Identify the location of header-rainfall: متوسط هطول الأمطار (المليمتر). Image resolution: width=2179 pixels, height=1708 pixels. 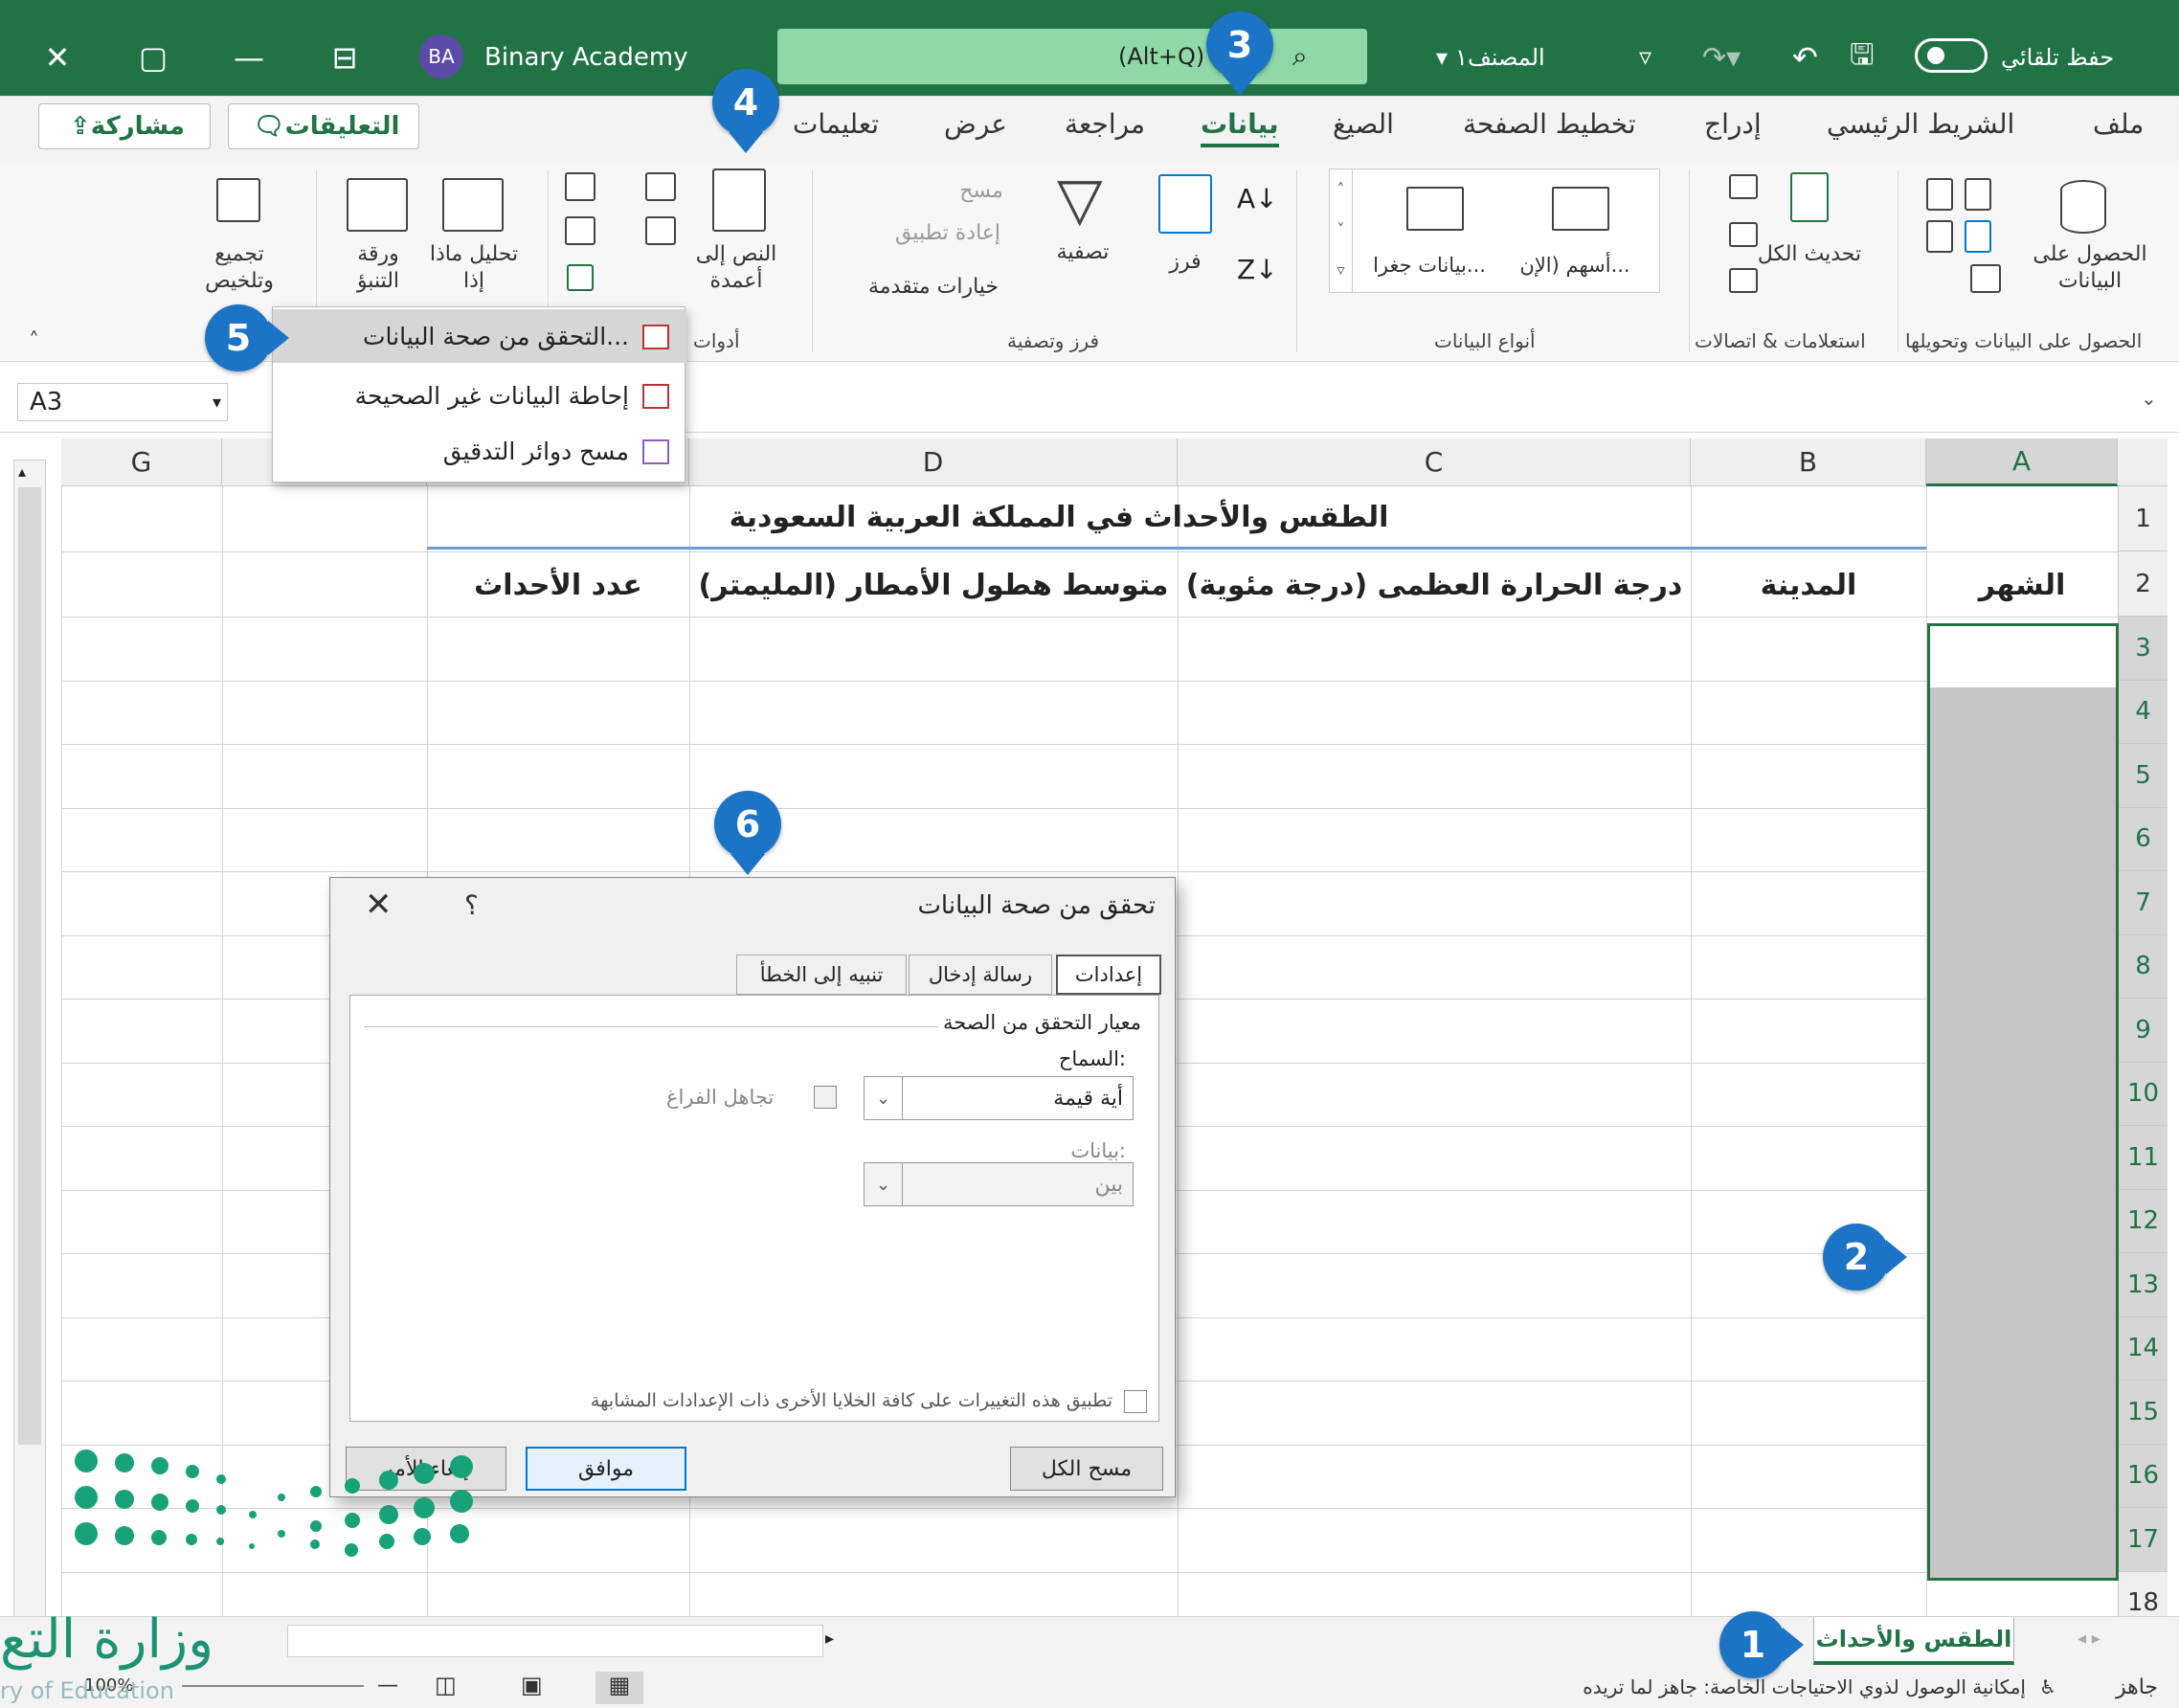
(933, 584).